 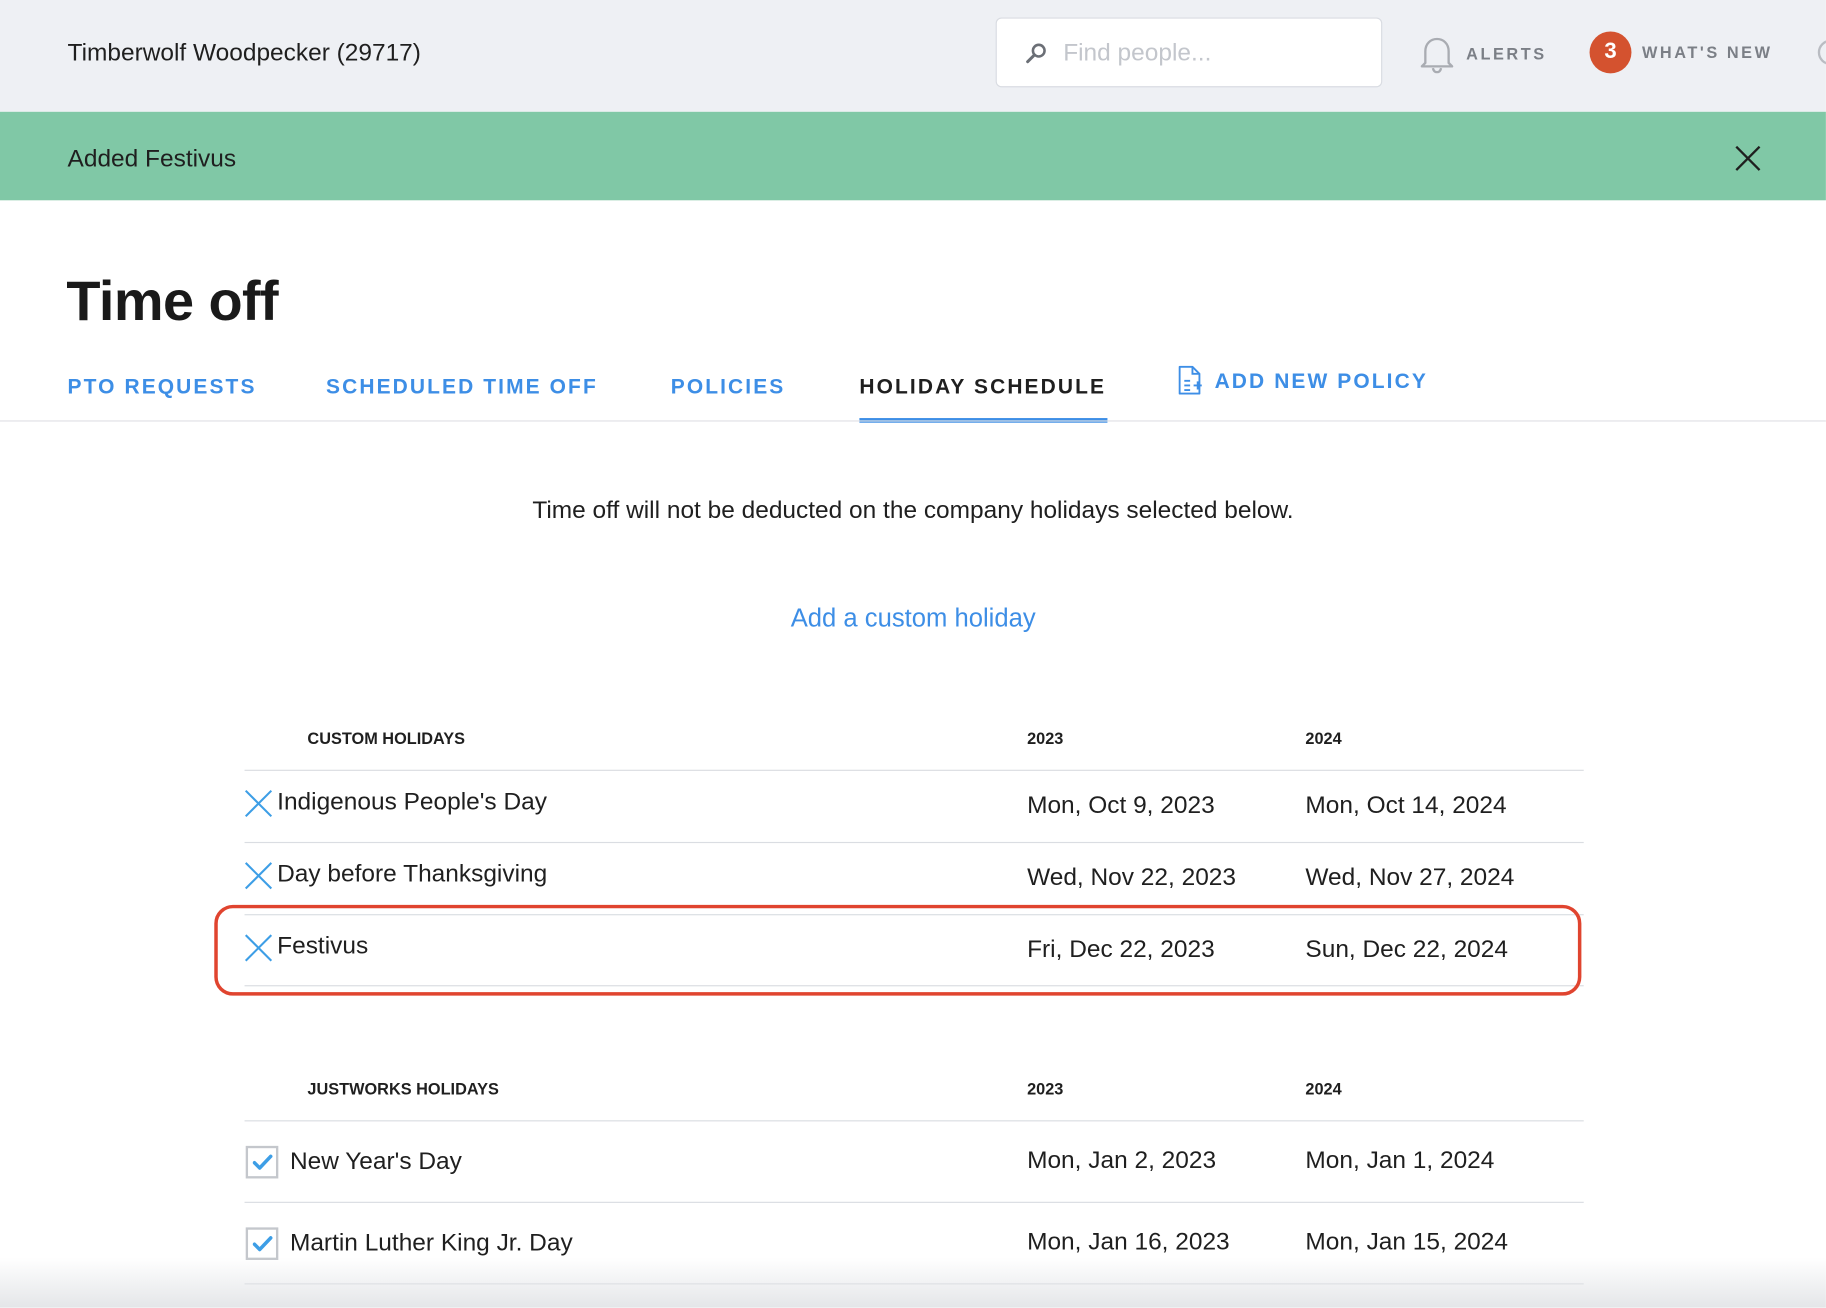 What do you see at coordinates (1437, 55) in the screenshot?
I see `bell-icon` at bounding box center [1437, 55].